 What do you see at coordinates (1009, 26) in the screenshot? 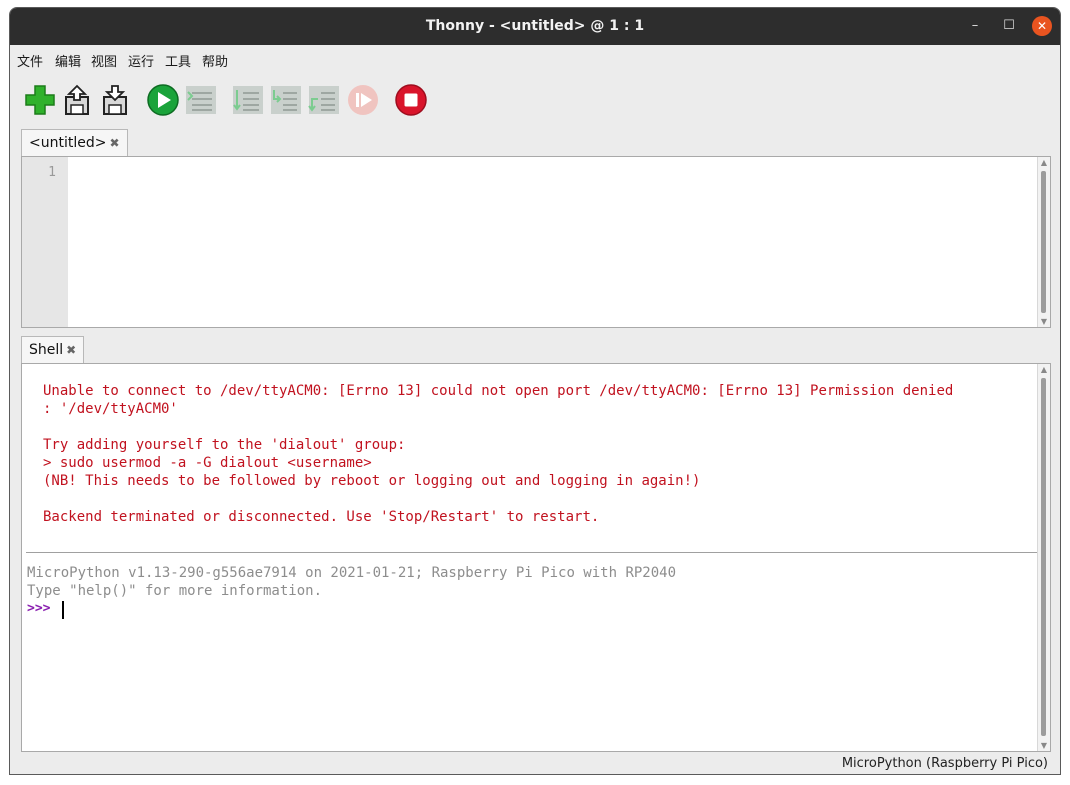
I see `maximize-button: ☐` at bounding box center [1009, 26].